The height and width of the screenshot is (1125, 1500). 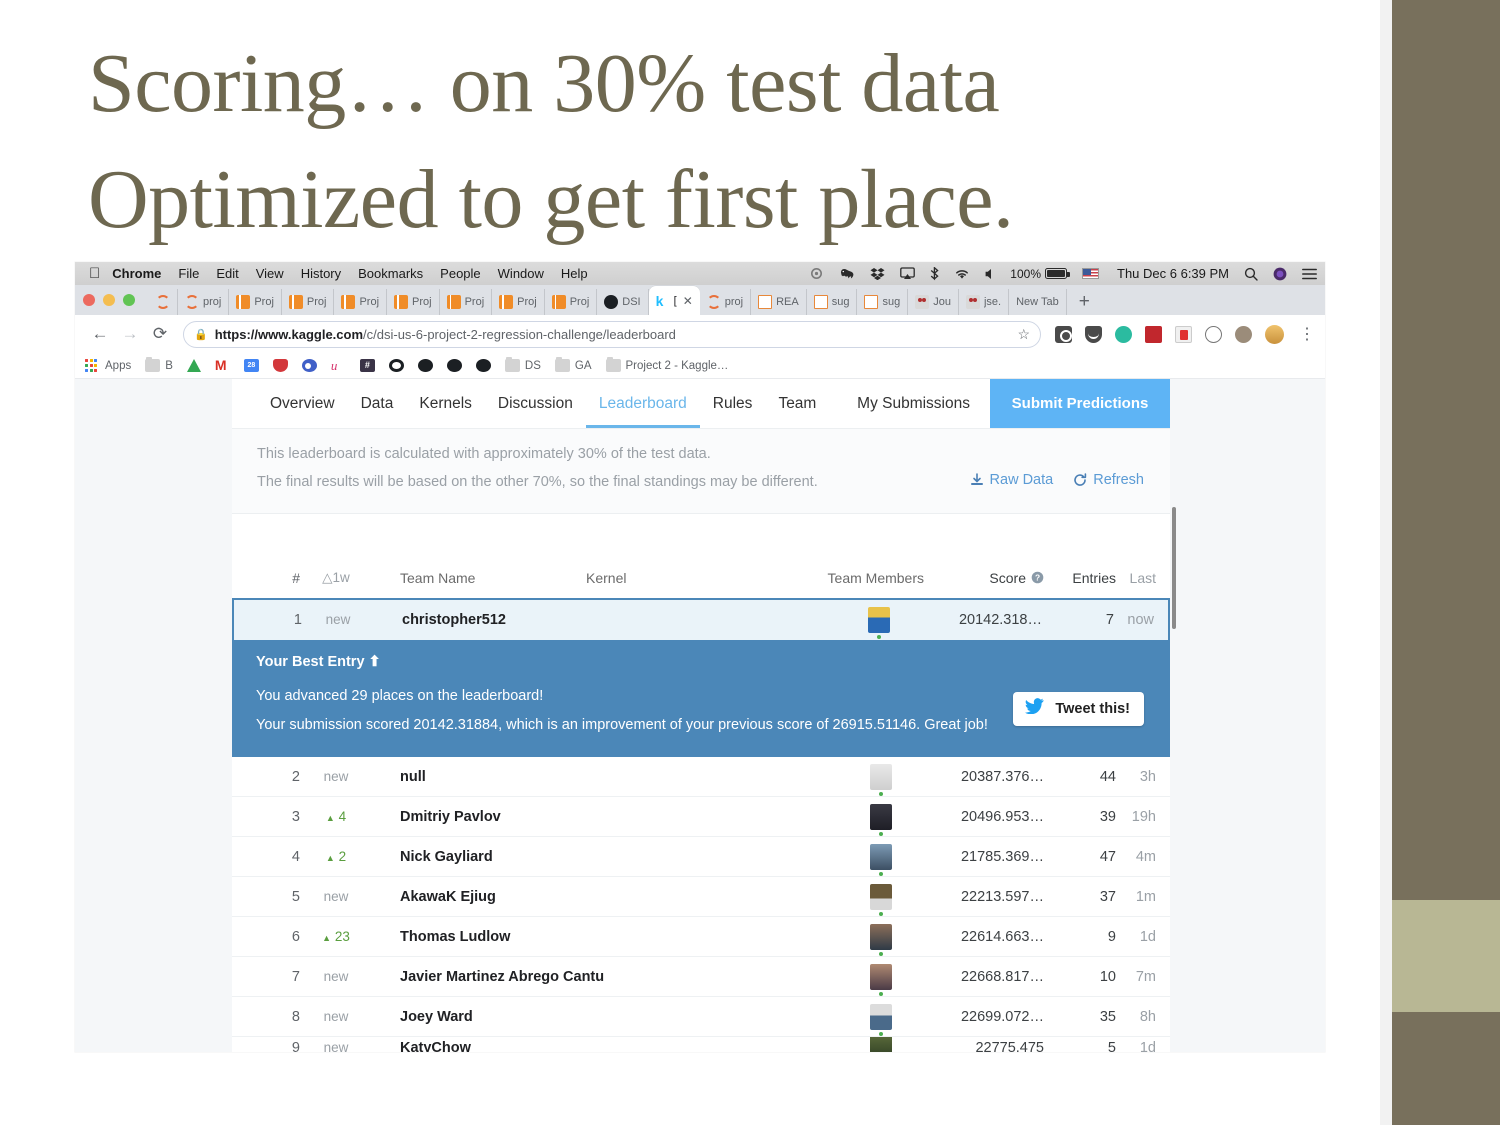 I want to click on menu-window: Window, so click(x=521, y=273).